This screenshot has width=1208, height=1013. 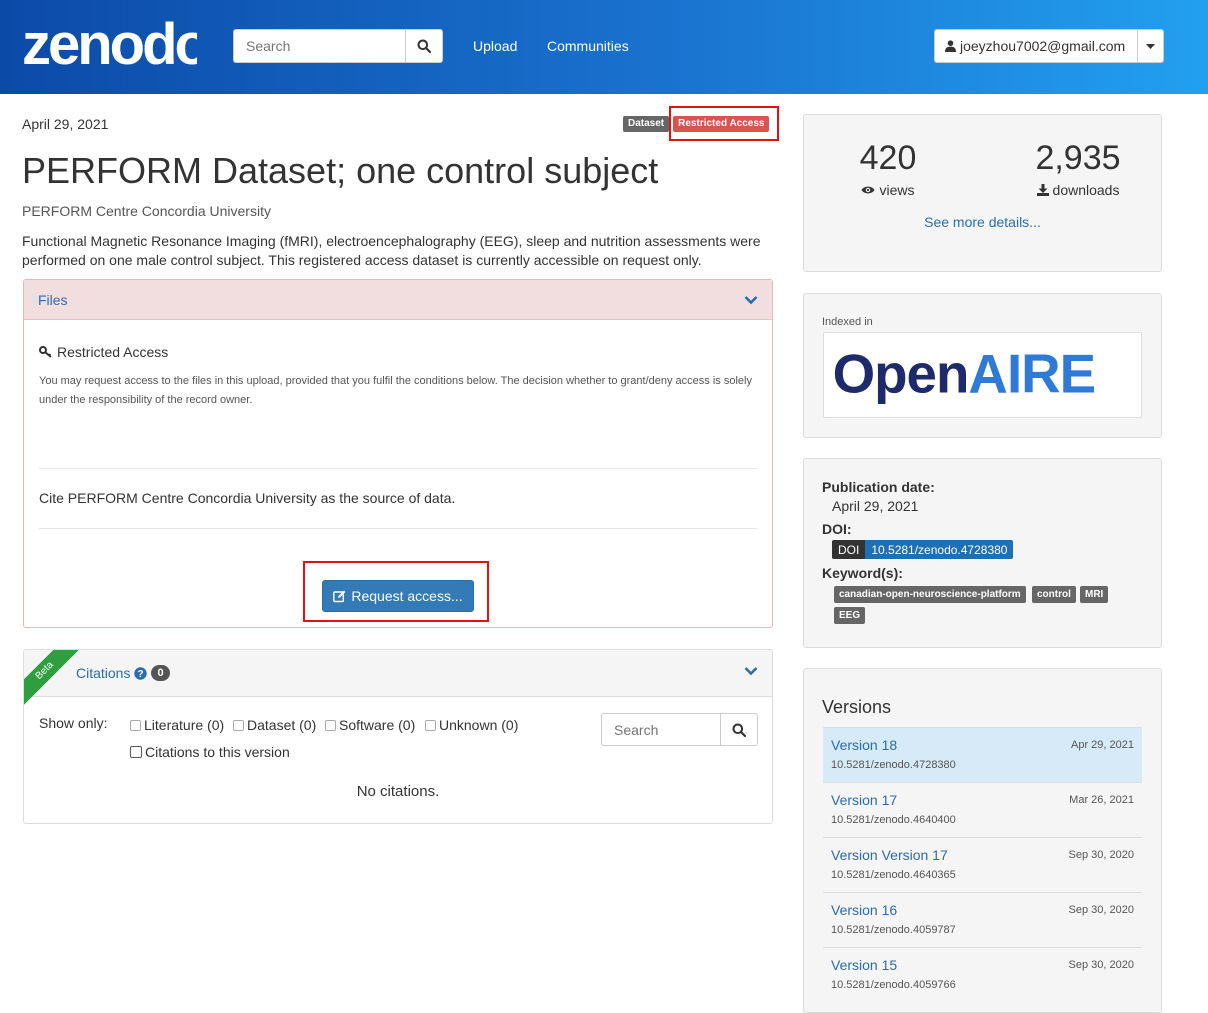 What do you see at coordinates (340, 170) in the screenshot?
I see `page-title: PERFORM Dataset; one control subject` at bounding box center [340, 170].